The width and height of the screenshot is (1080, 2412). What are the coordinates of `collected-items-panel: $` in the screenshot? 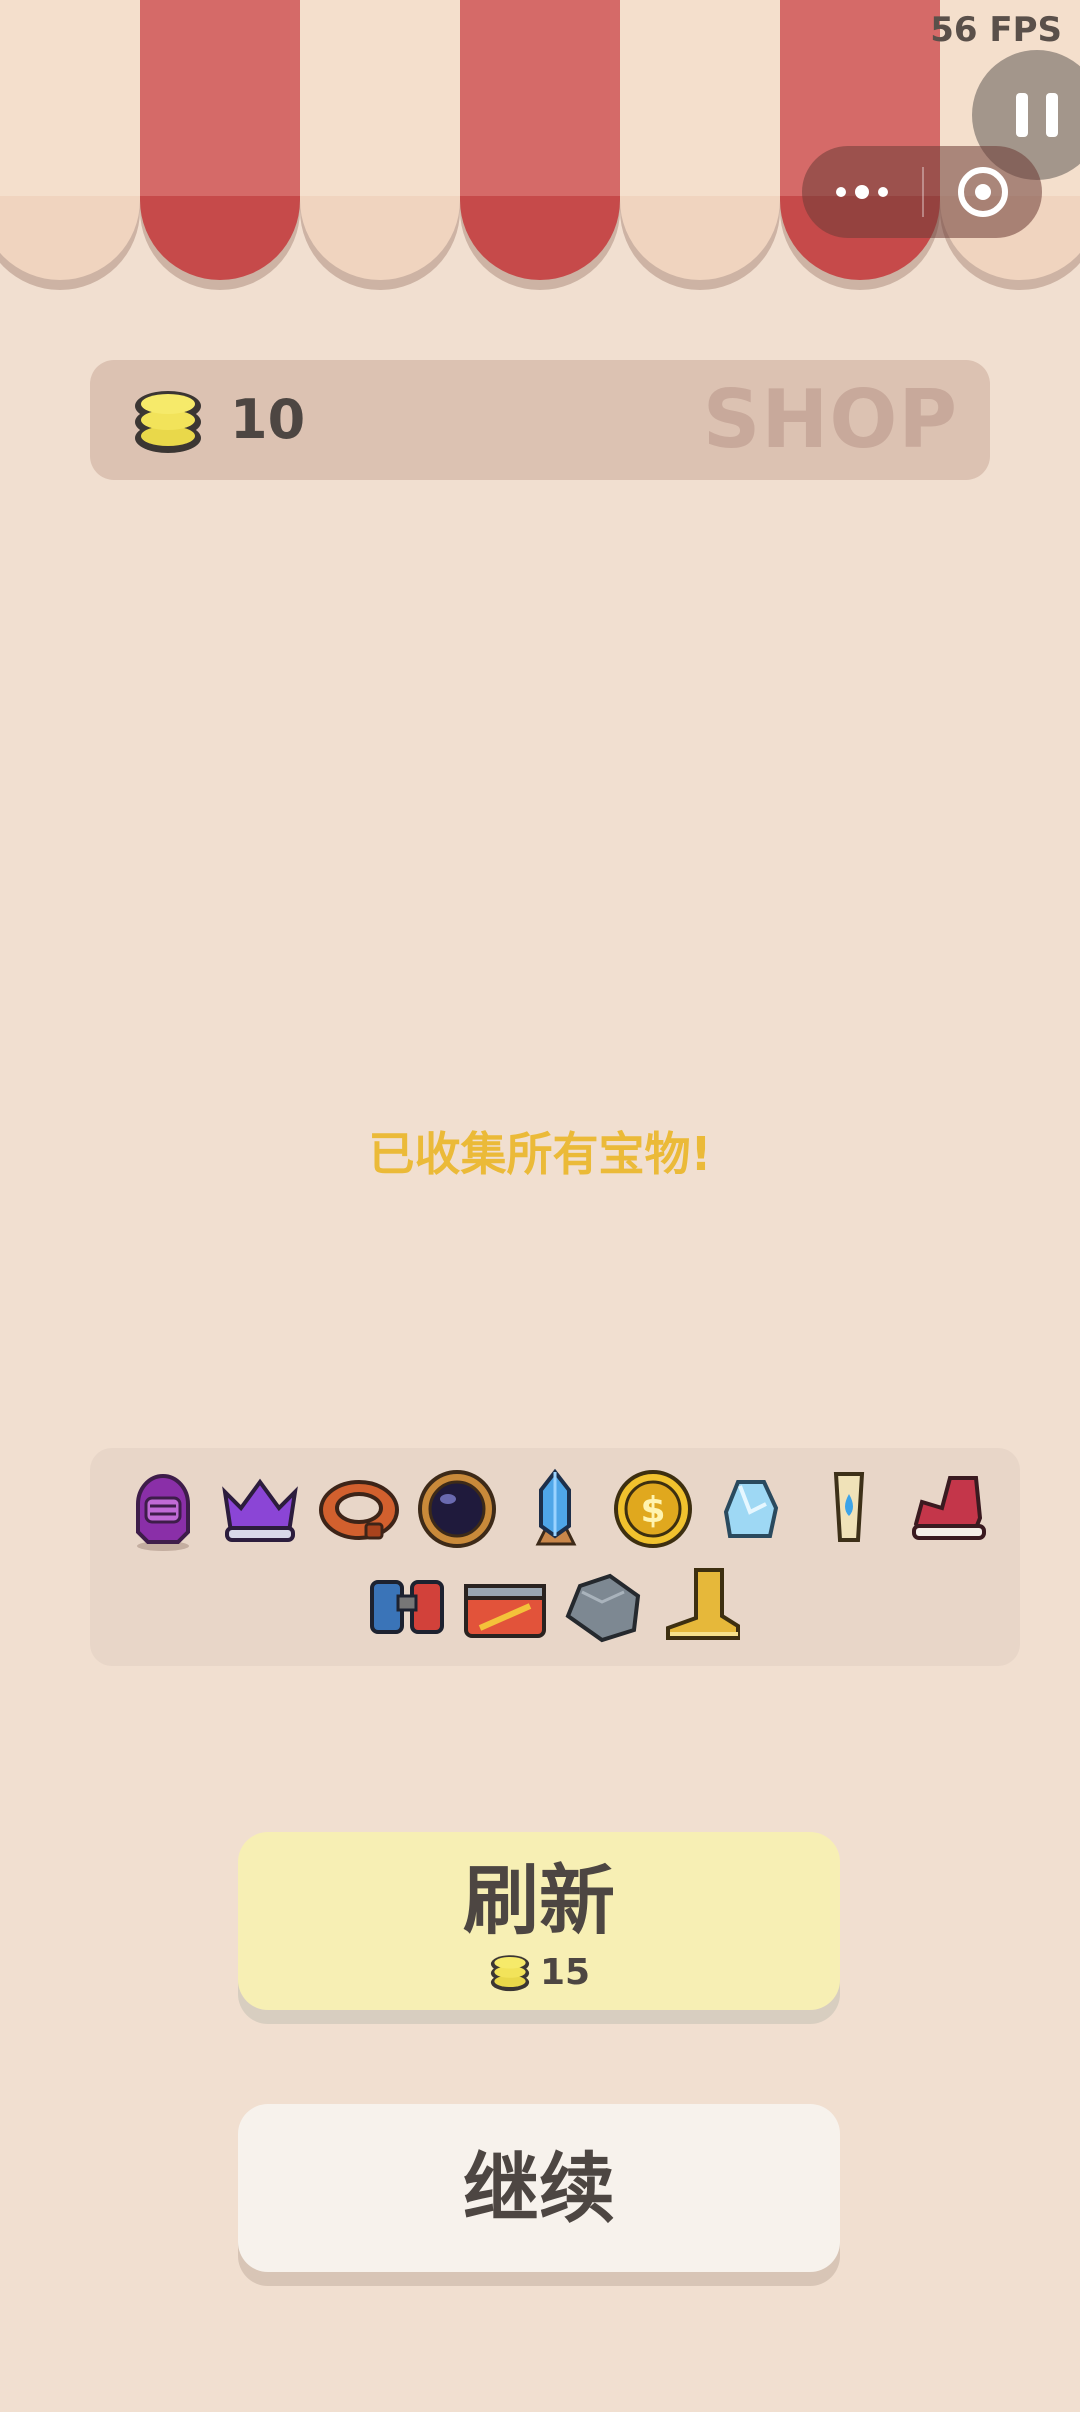 It's located at (555, 1557).